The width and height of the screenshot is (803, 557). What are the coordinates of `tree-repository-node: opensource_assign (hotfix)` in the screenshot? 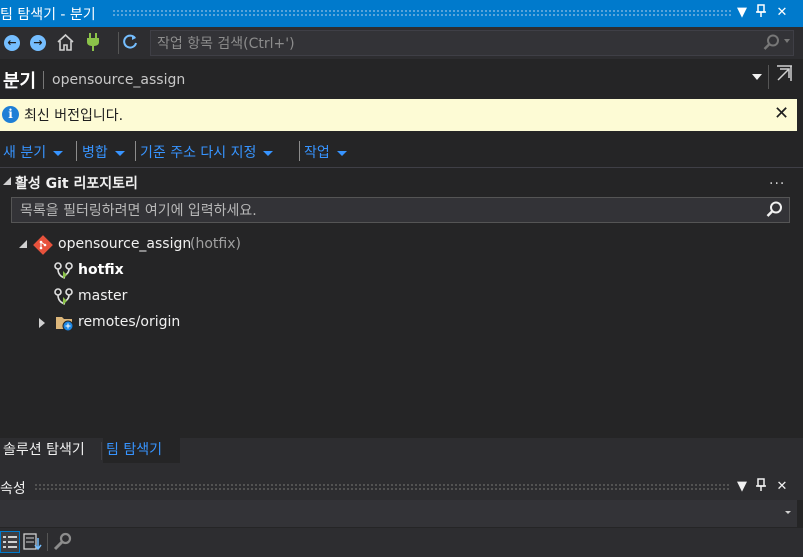 It's located at (168, 245).